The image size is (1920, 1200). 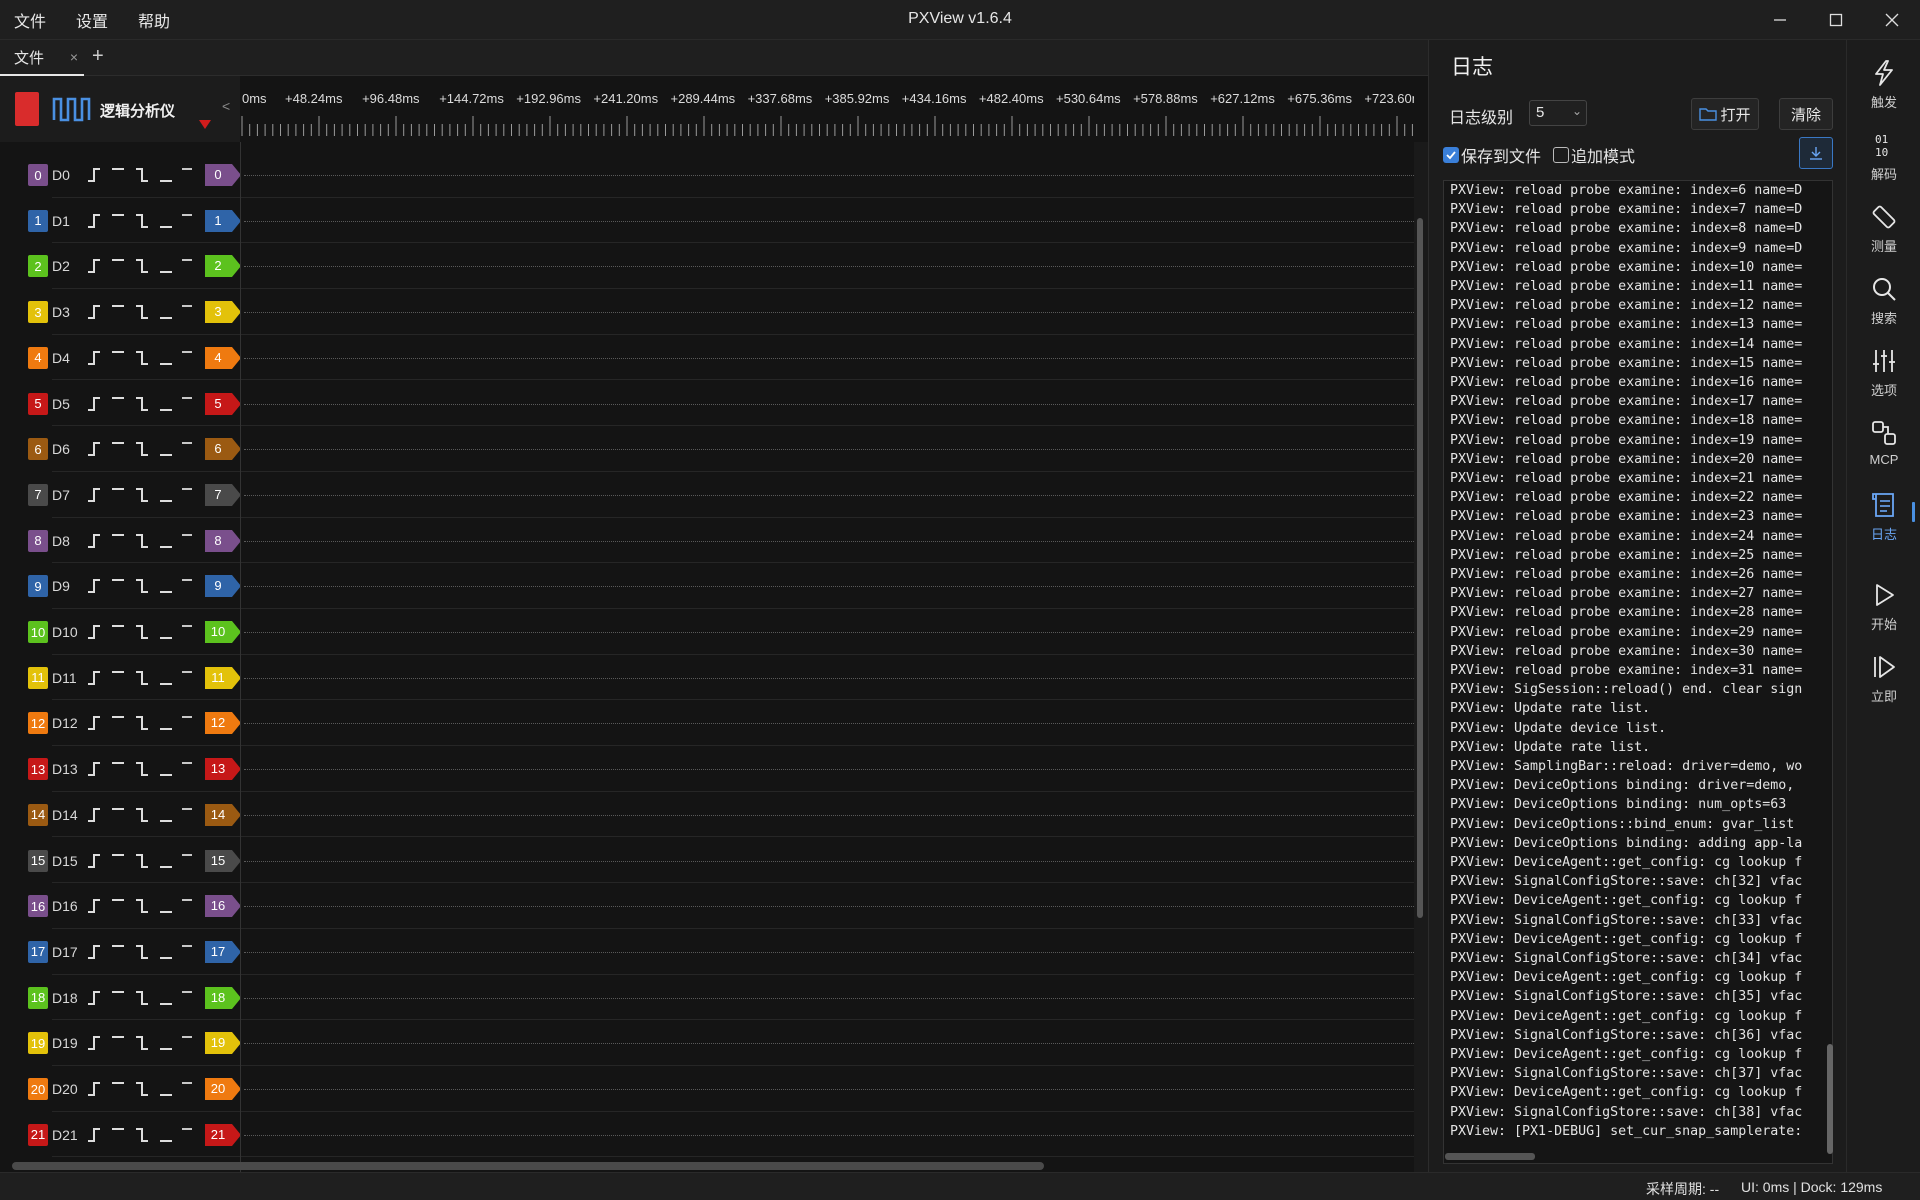 I want to click on channel-name: D10, so click(x=65, y=632).